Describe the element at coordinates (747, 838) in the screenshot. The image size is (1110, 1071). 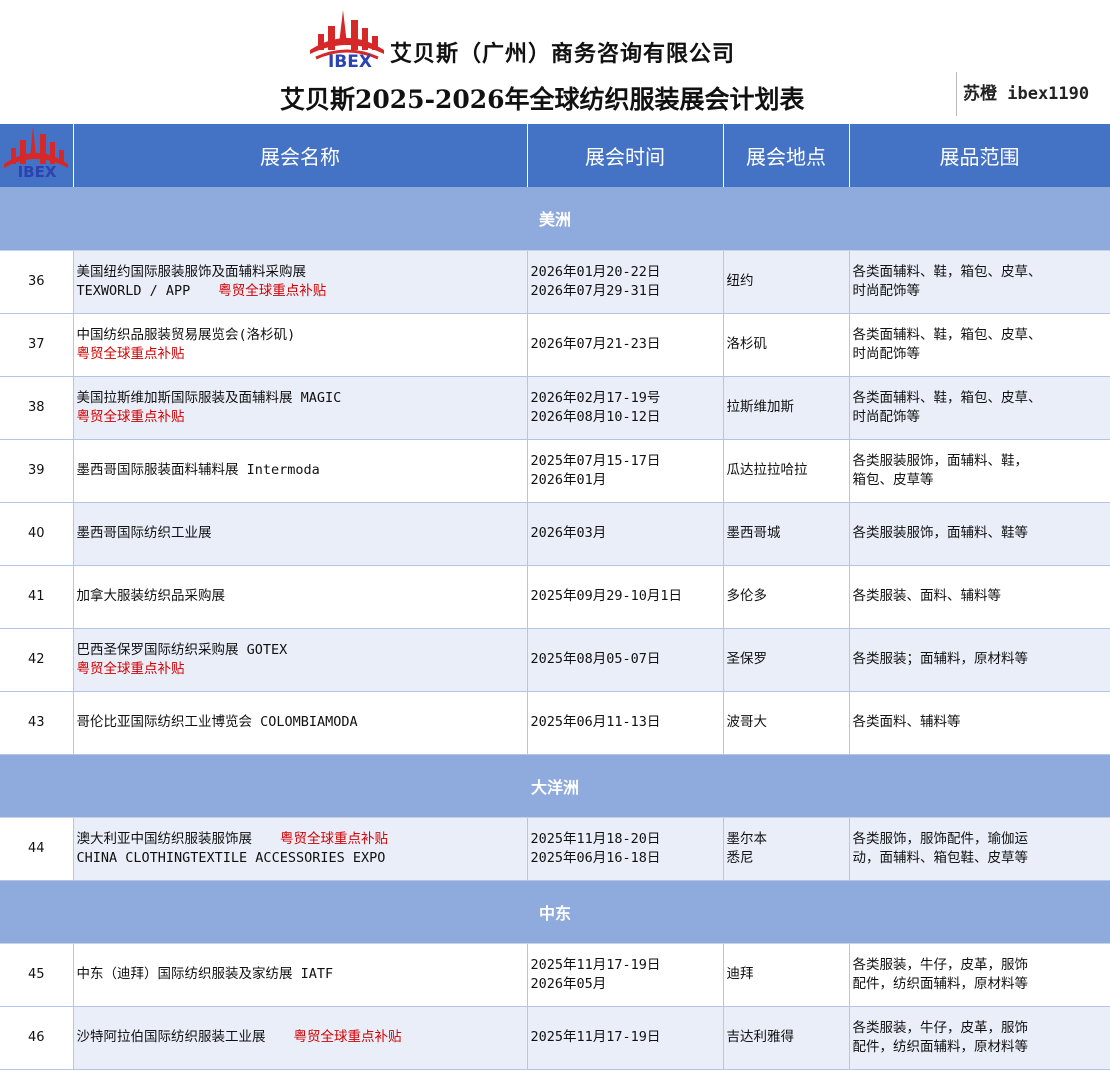
I see `location-line: 墨尔本` at that location.